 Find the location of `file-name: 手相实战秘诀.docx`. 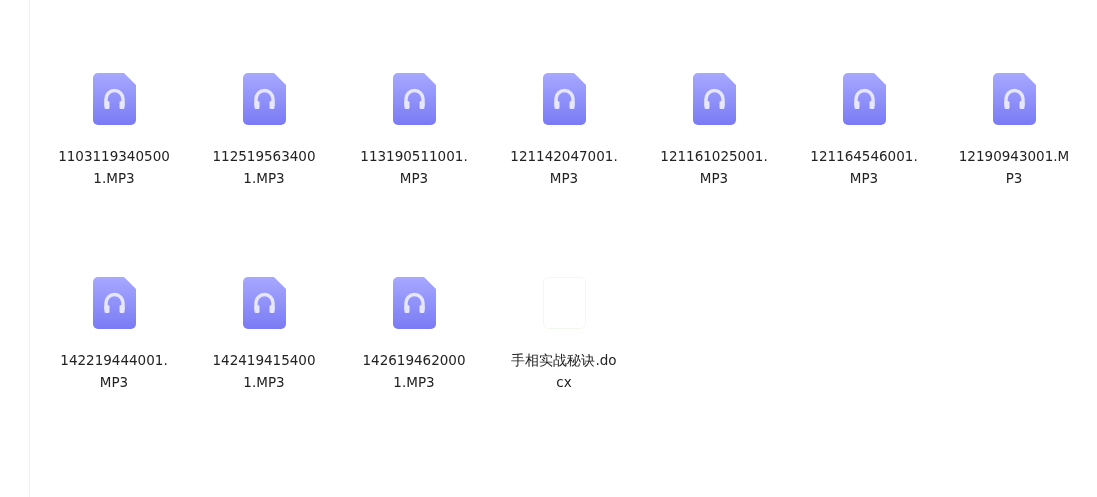

file-name: 手相实战秘诀.docx is located at coordinates (564, 371).